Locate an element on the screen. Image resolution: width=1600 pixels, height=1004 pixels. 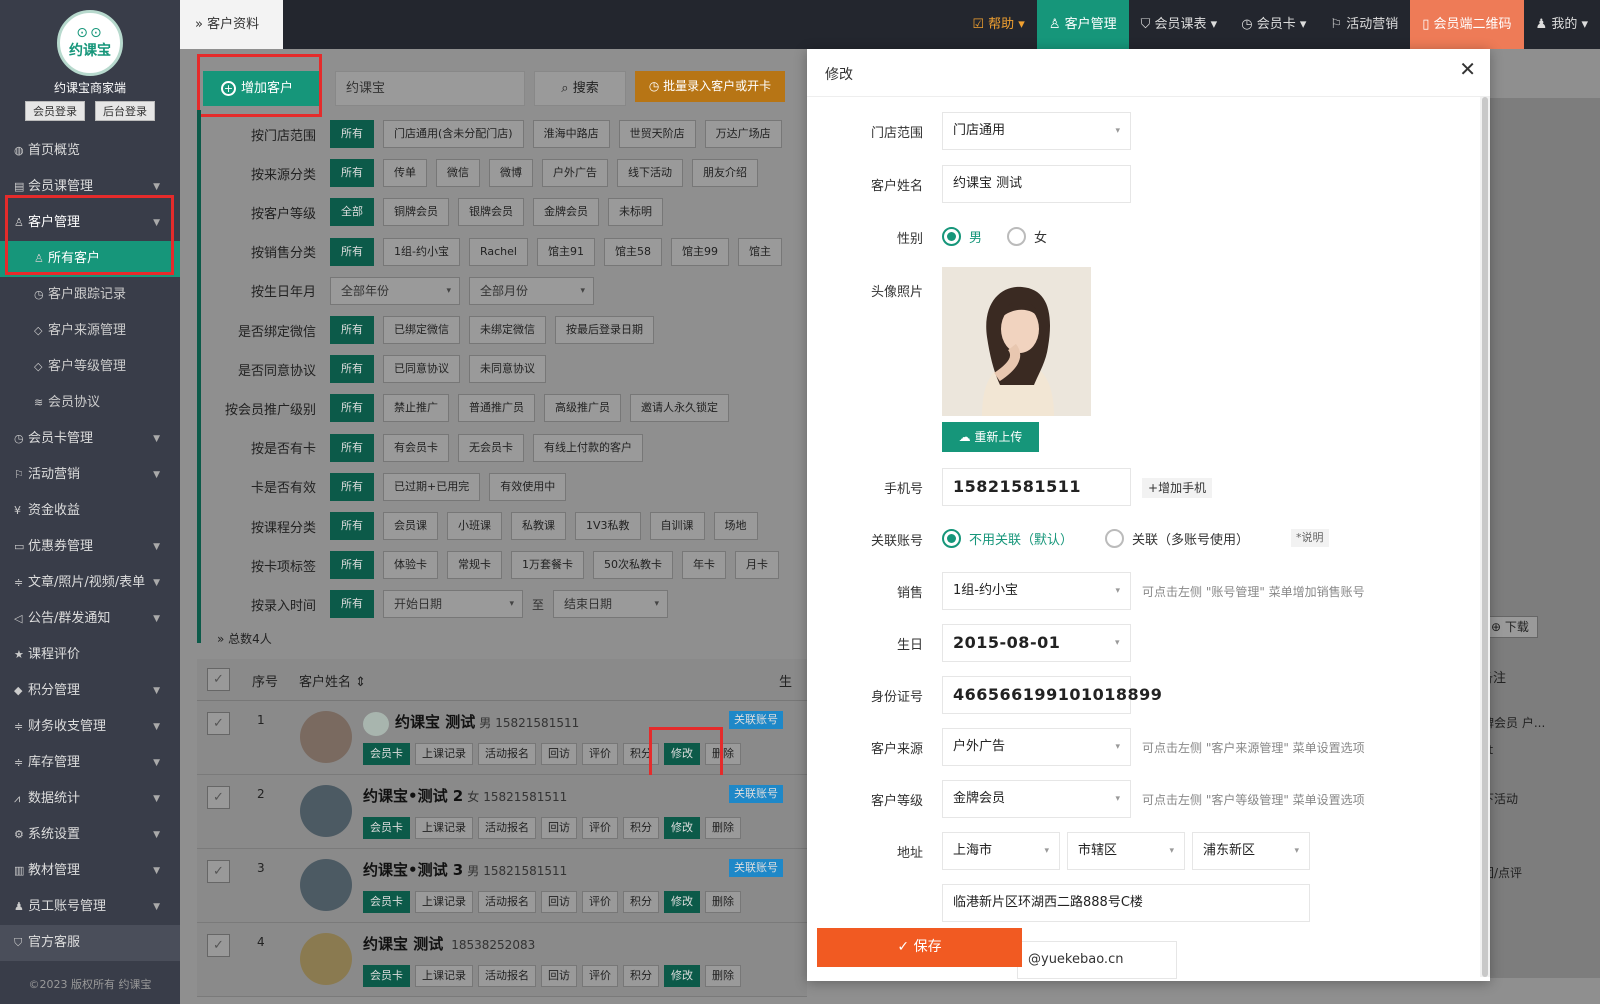
filter-option: 高级推广员 is located at coordinates (582, 408).